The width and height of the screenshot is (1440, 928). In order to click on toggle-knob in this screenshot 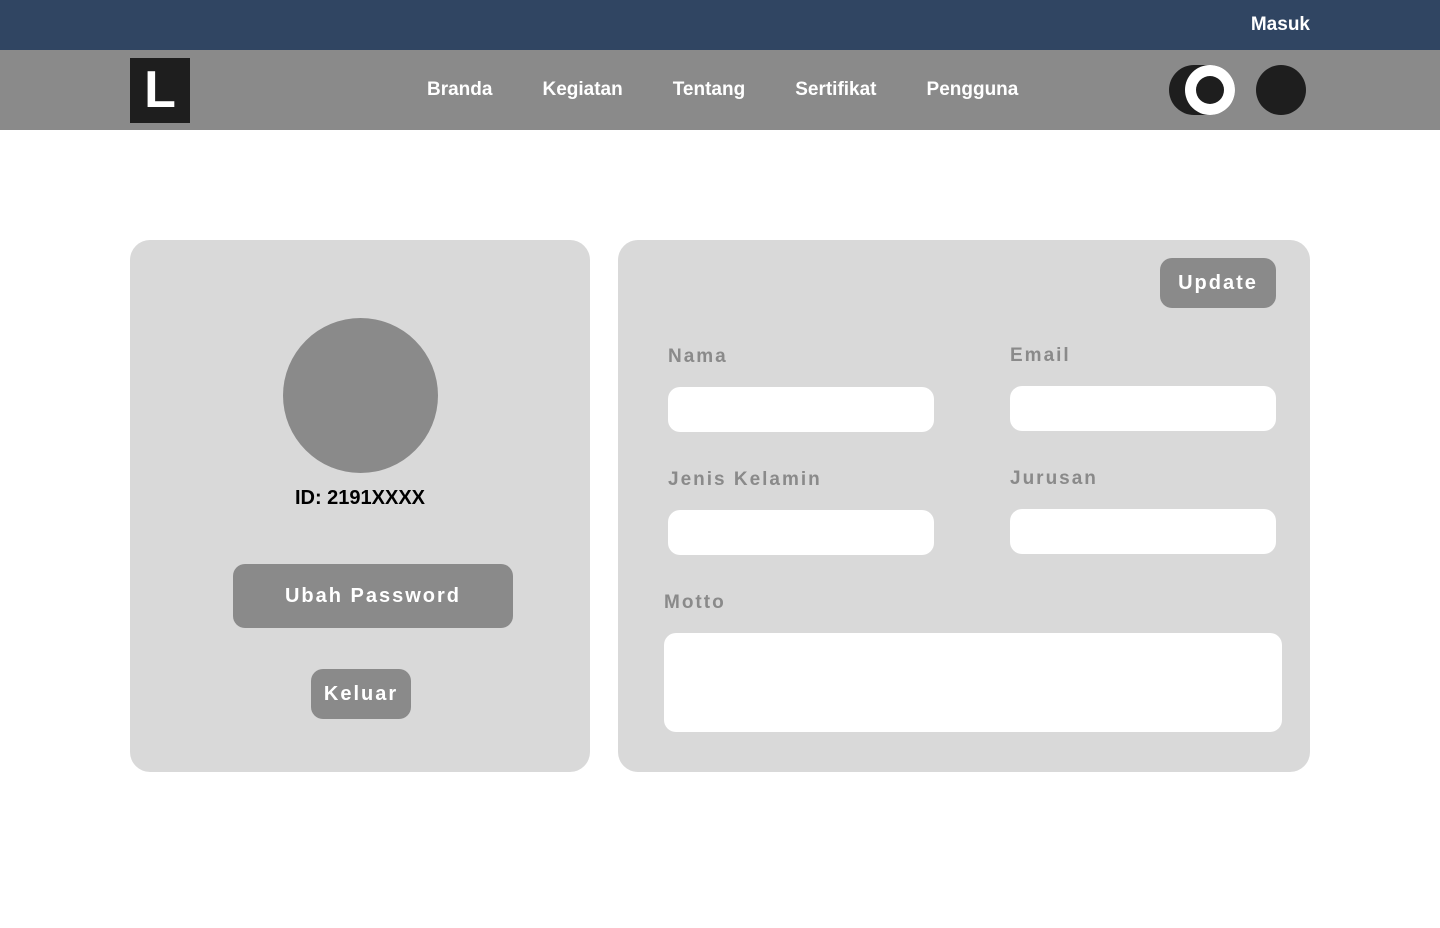, I will do `click(1210, 90)`.